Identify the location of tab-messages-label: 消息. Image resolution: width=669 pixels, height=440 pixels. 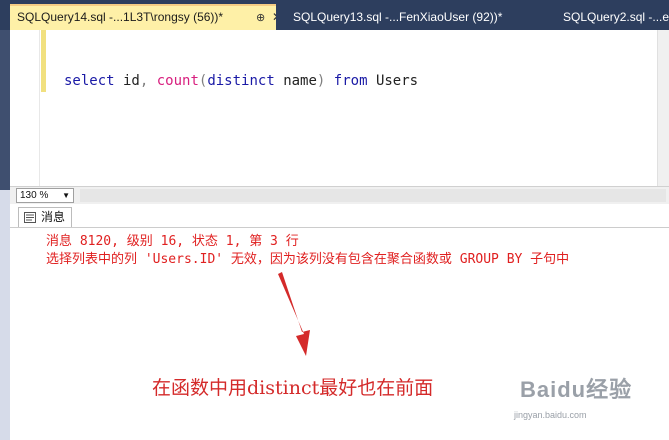
(53, 217).